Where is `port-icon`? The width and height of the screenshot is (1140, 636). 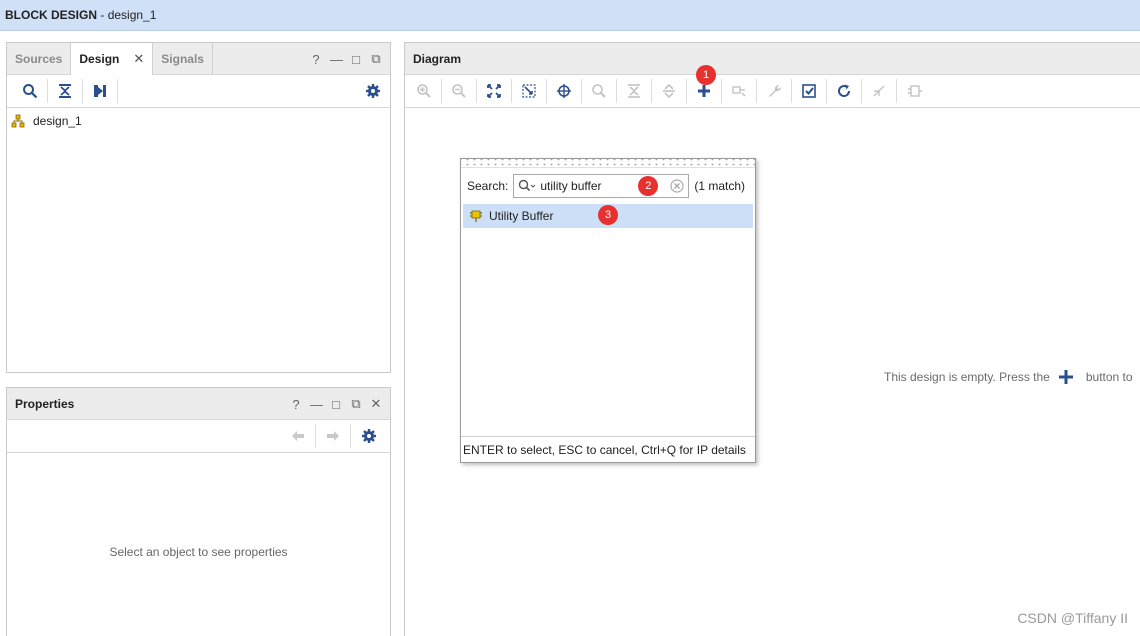 port-icon is located at coordinates (914, 91).